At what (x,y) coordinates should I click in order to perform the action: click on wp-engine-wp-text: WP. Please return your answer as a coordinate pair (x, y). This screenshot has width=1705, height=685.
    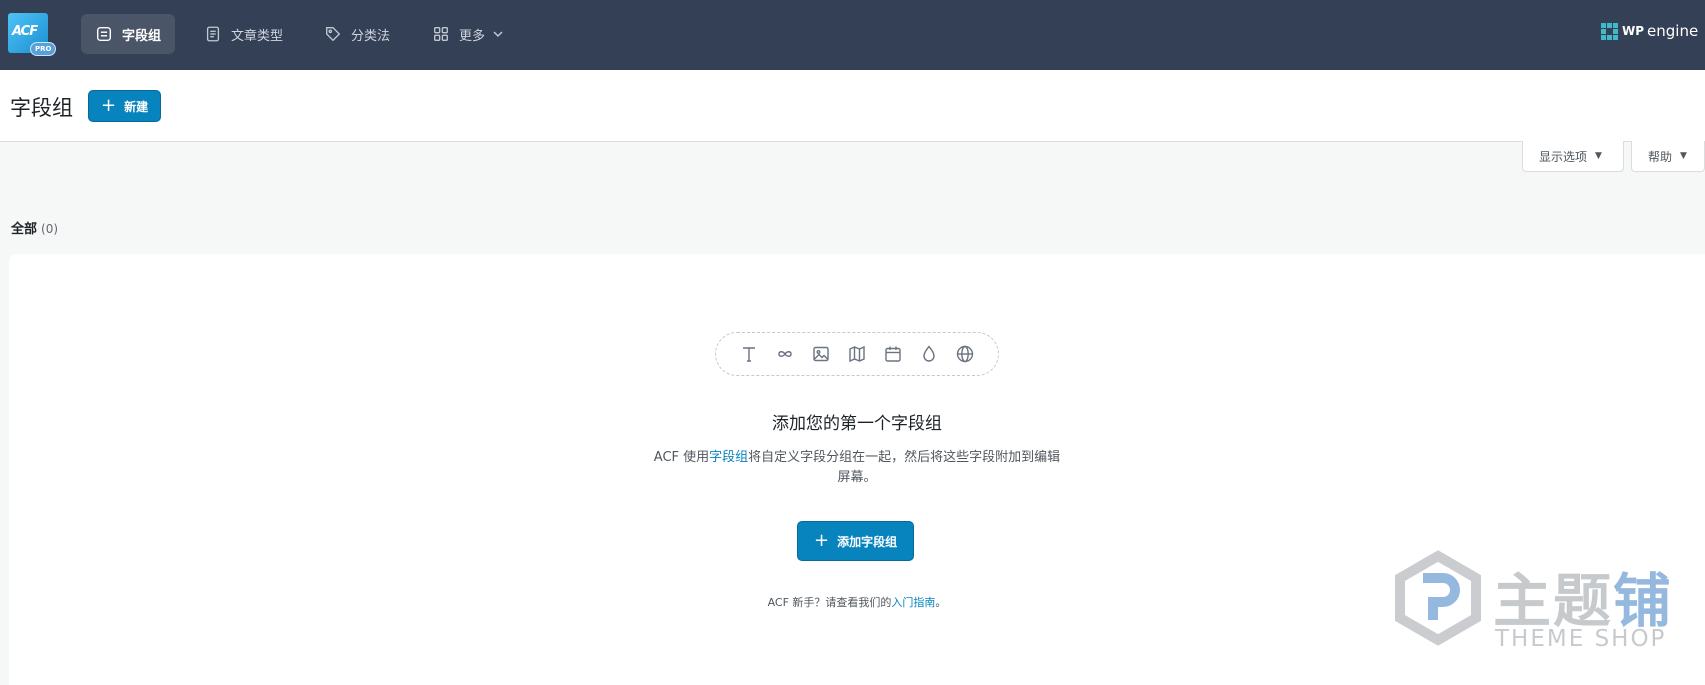
    Looking at the image, I should click on (1633, 31).